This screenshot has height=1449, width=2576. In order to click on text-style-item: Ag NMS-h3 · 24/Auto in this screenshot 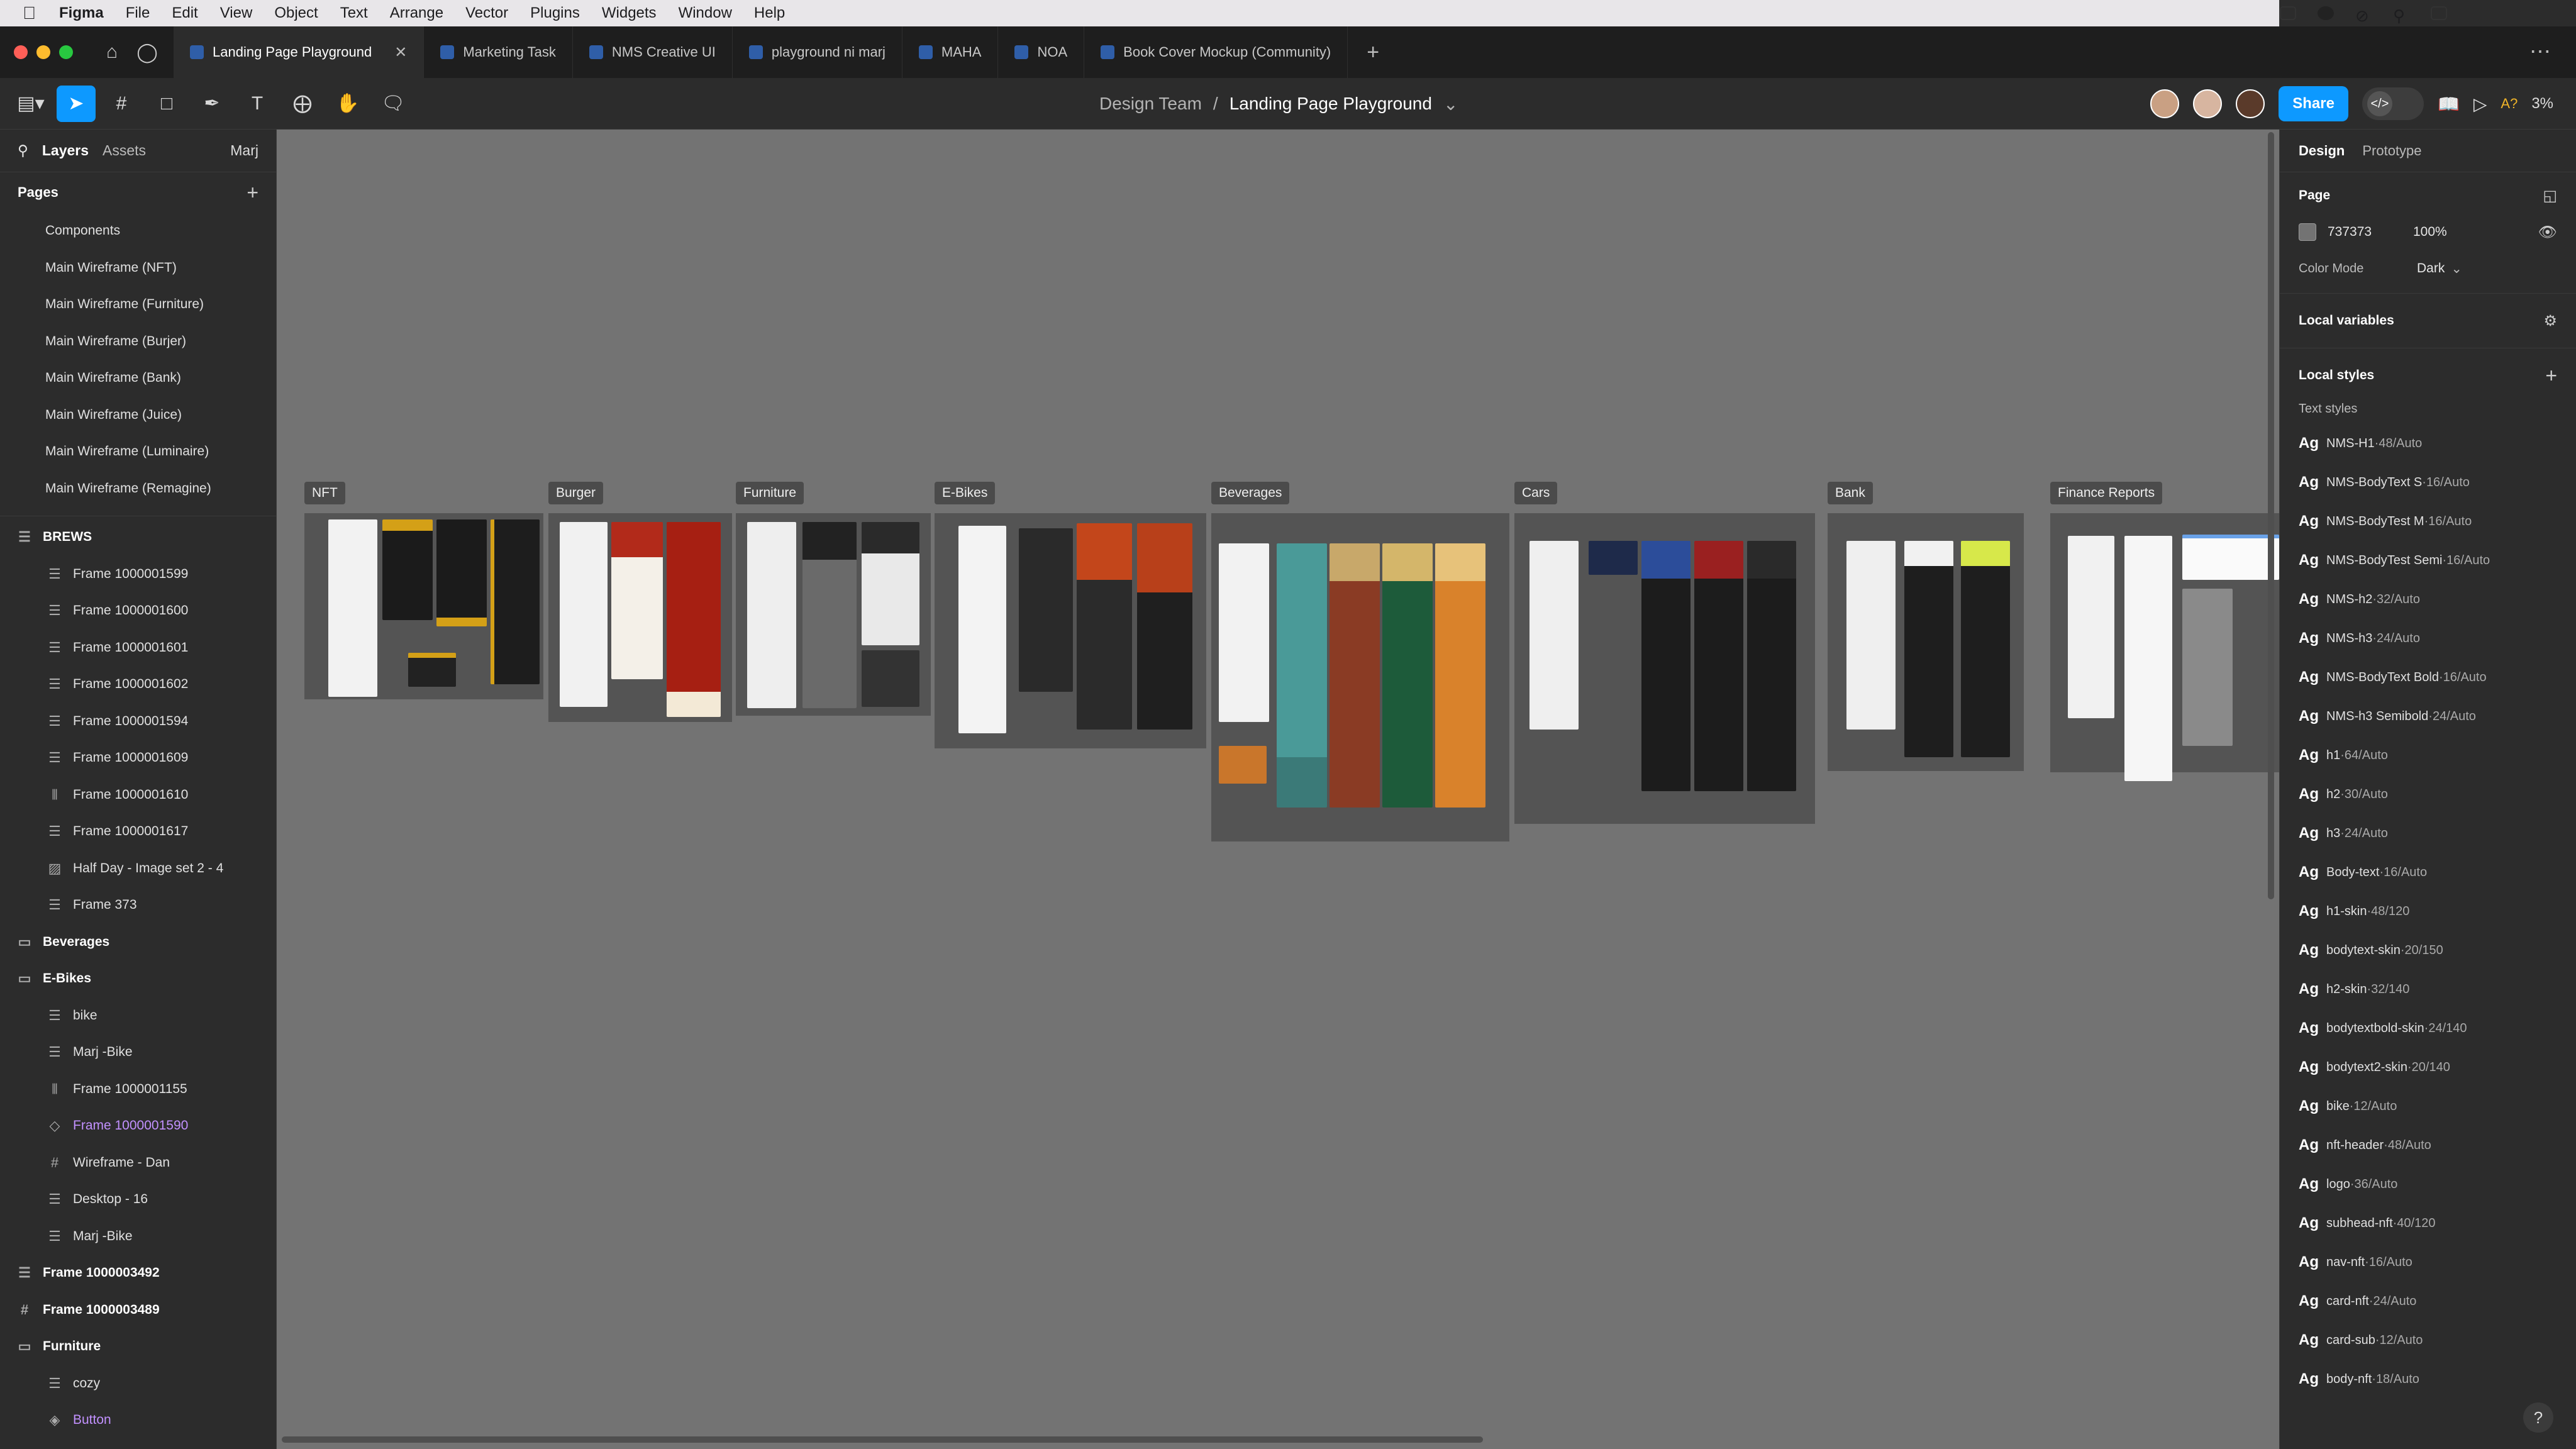, I will do `click(2428, 638)`.